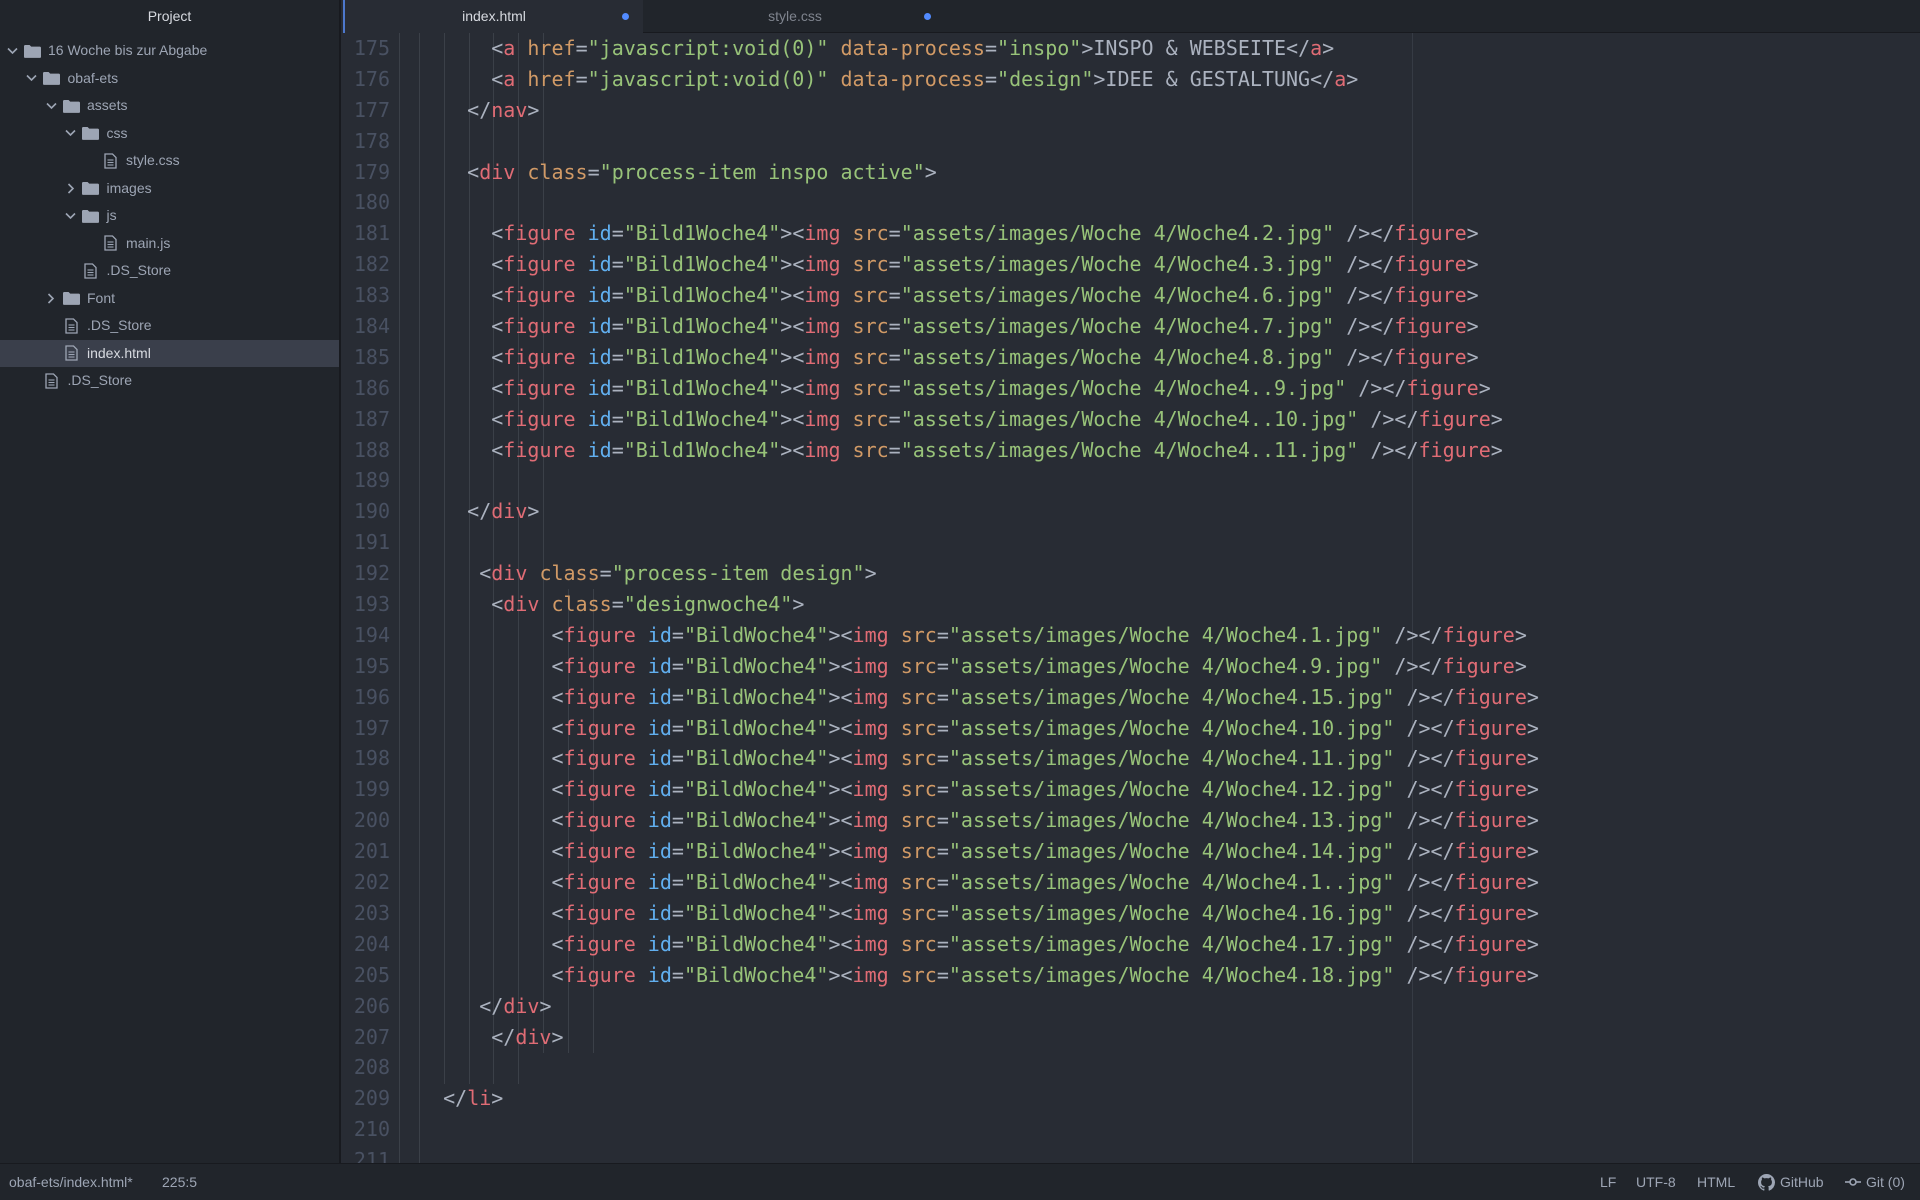 This screenshot has width=1920, height=1200. Describe the element at coordinates (979, 110) in the screenshot. I see `code-line: </nav>` at that location.